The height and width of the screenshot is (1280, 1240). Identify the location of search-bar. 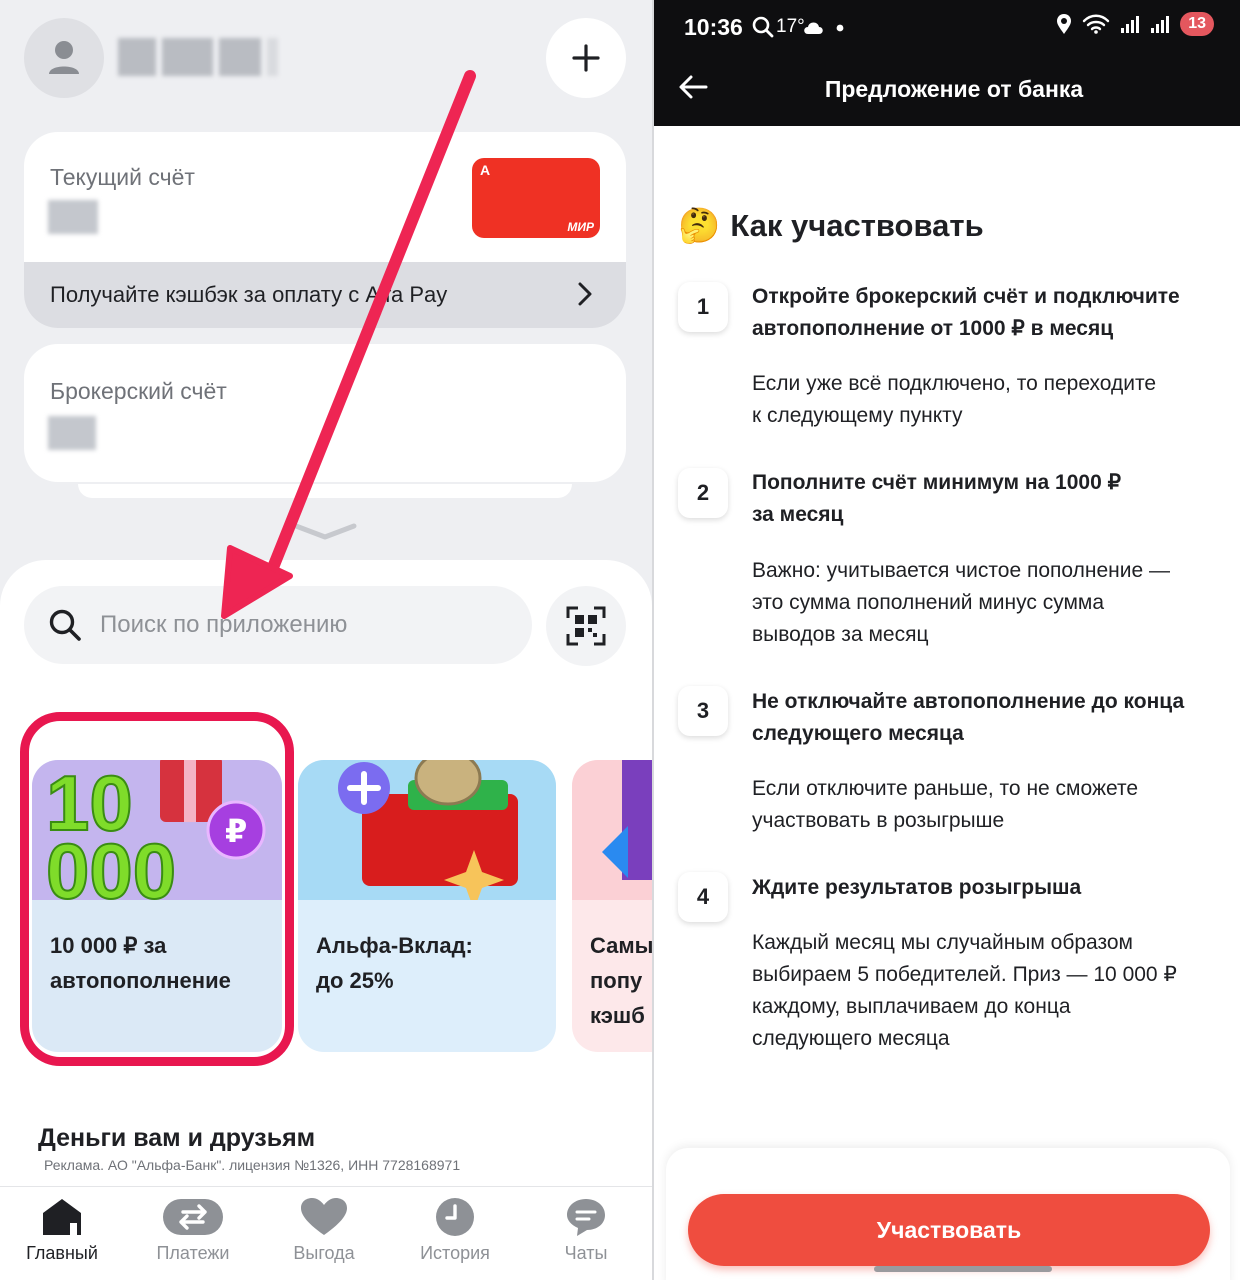
(278, 625).